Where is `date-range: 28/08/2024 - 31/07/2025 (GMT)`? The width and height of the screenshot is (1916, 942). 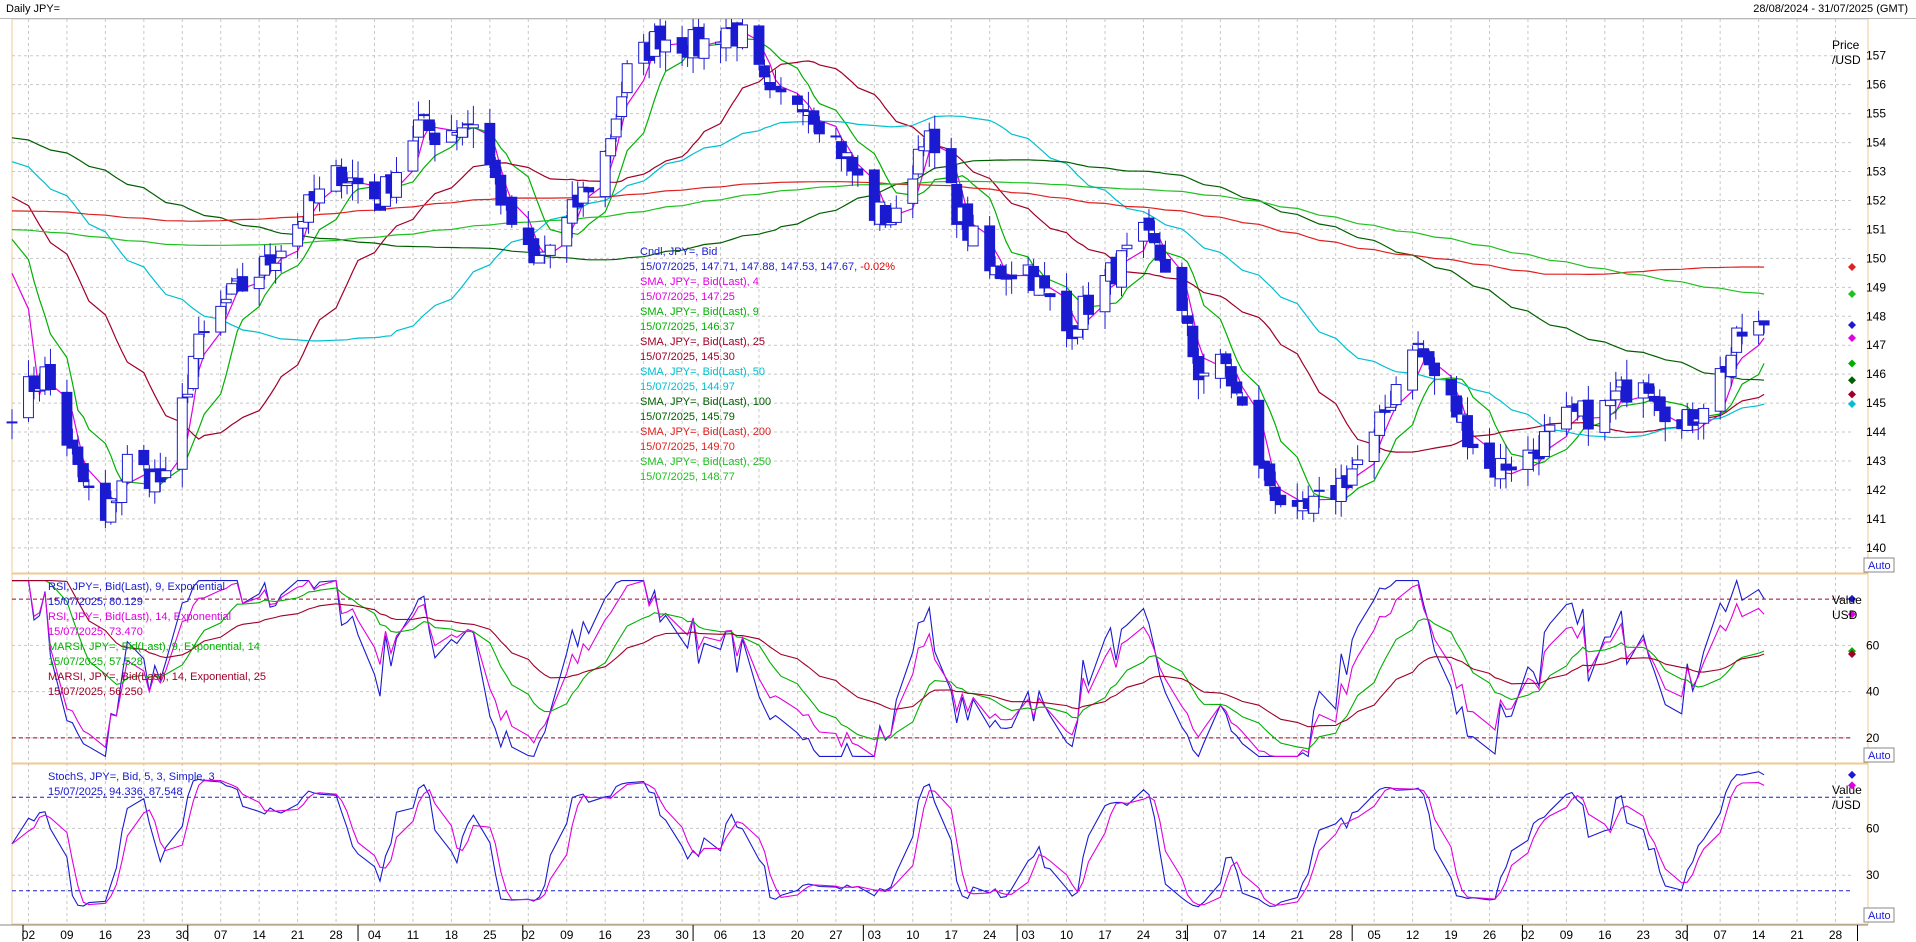 date-range: 28/08/2024 - 31/07/2025 (GMT) is located at coordinates (1830, 9).